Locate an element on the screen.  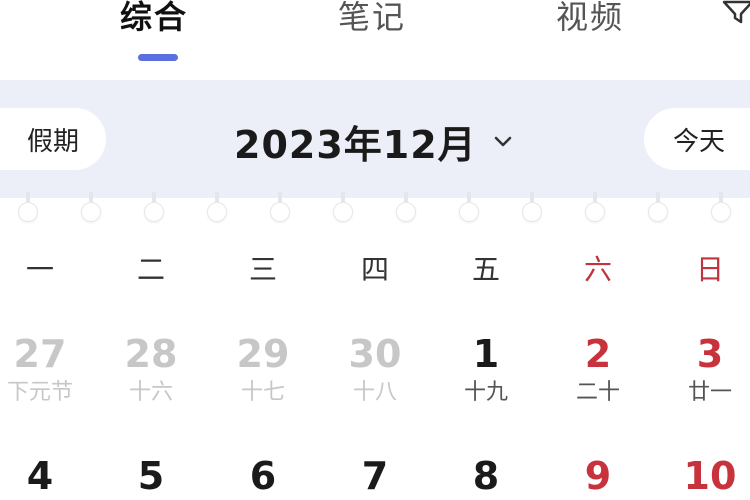
day-number: 7 is located at coordinates (375, 476).